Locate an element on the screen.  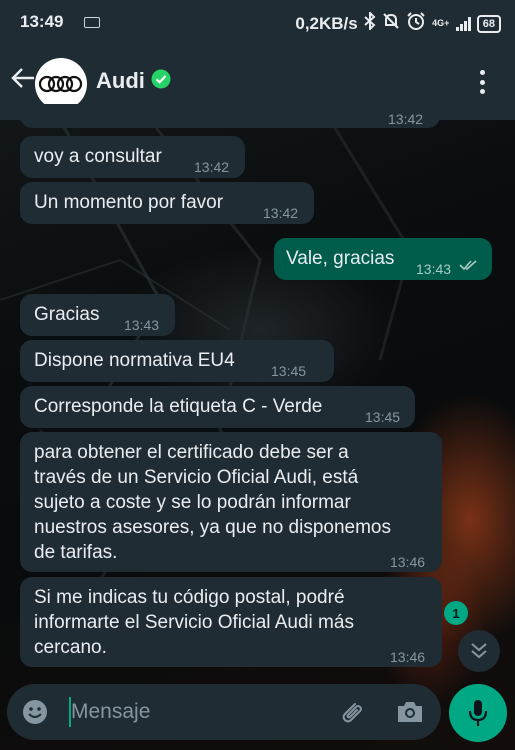
message-bubble-incoming: Dispone normativa EU4 13:45 is located at coordinates (177, 361).